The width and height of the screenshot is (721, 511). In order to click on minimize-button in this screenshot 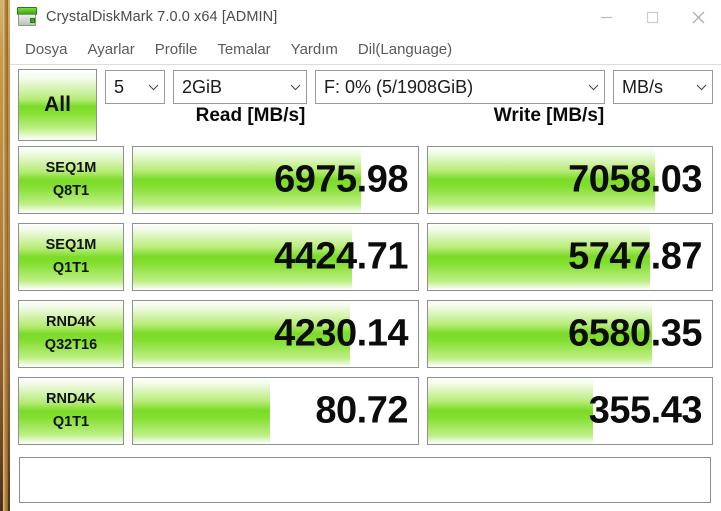, I will do `click(606, 17)`.